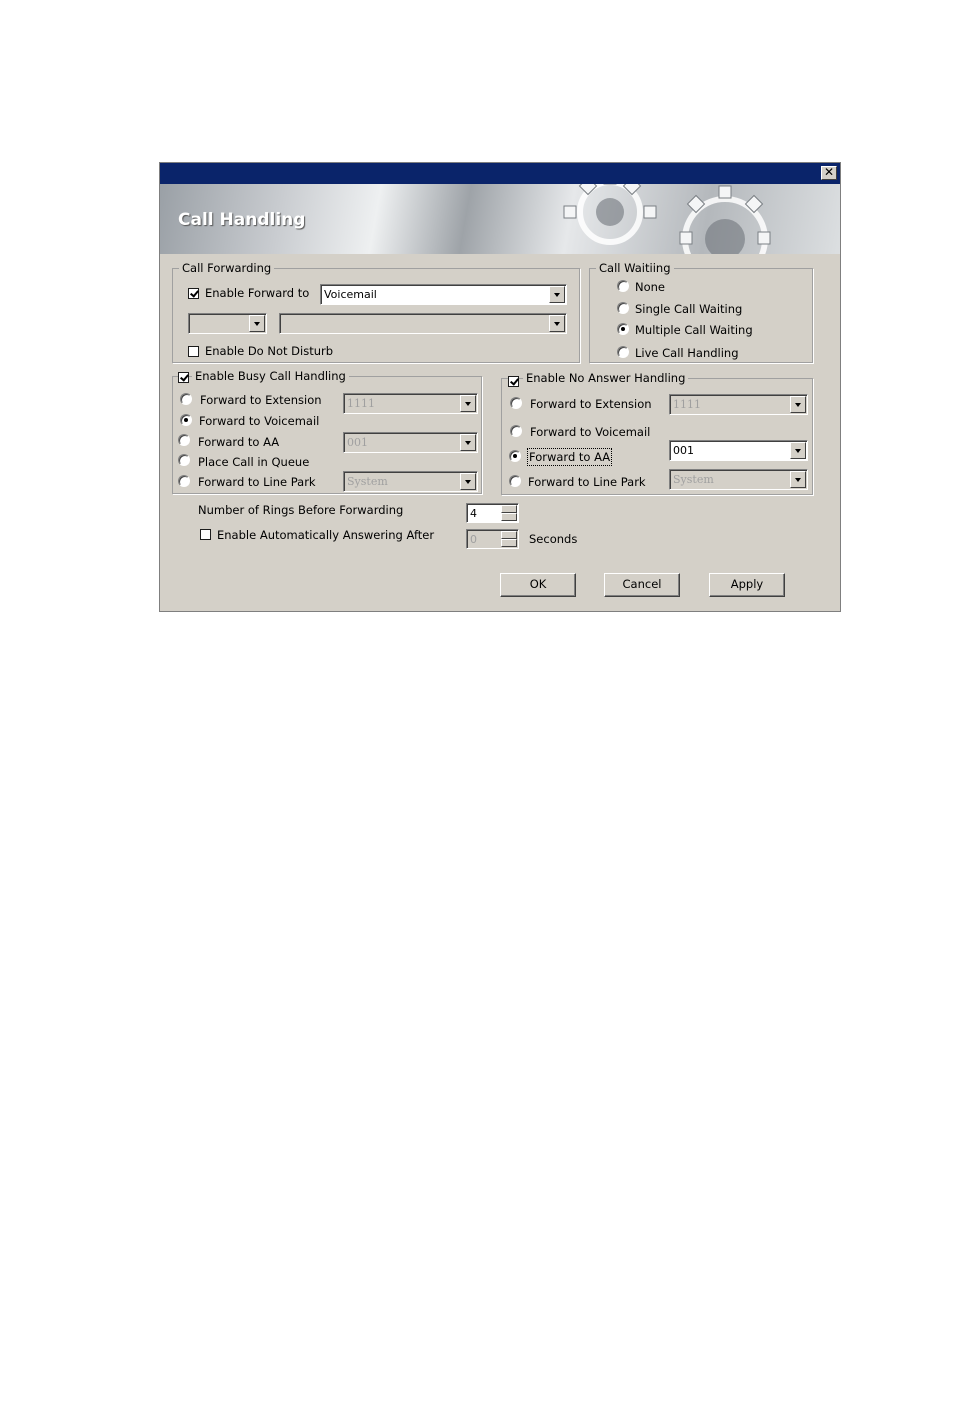 The width and height of the screenshot is (954, 1411). What do you see at coordinates (227, 268) in the screenshot?
I see `call-forwarding-legend: Call Forwarding` at bounding box center [227, 268].